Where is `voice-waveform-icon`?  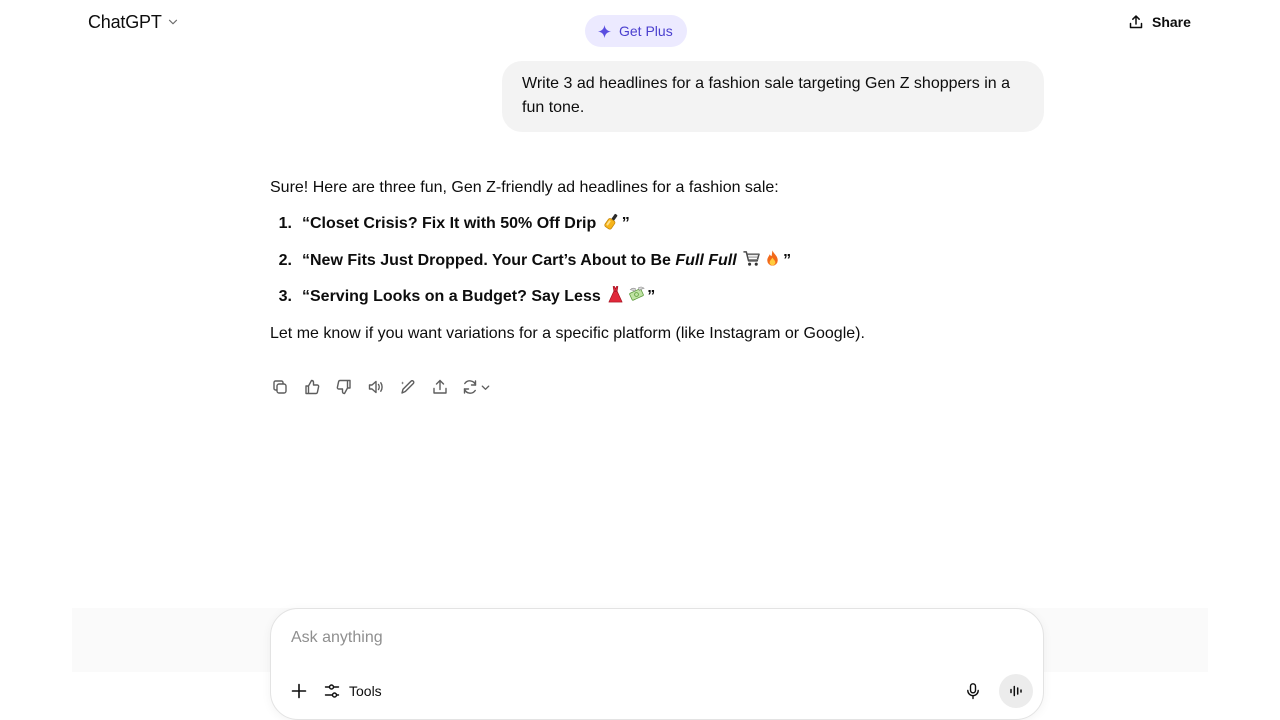
voice-waveform-icon is located at coordinates (1016, 691).